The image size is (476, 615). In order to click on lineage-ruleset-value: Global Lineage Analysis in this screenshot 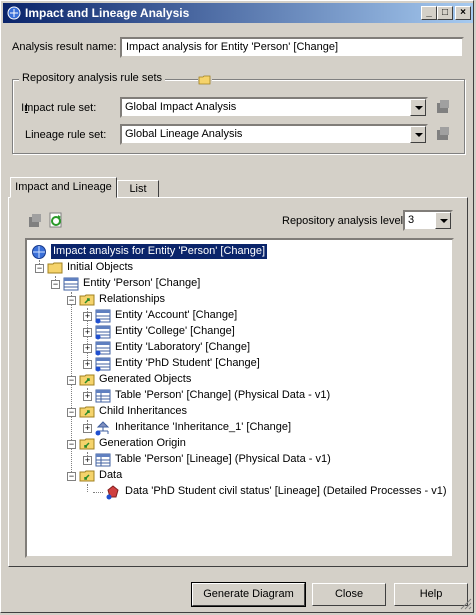, I will do `click(184, 134)`.